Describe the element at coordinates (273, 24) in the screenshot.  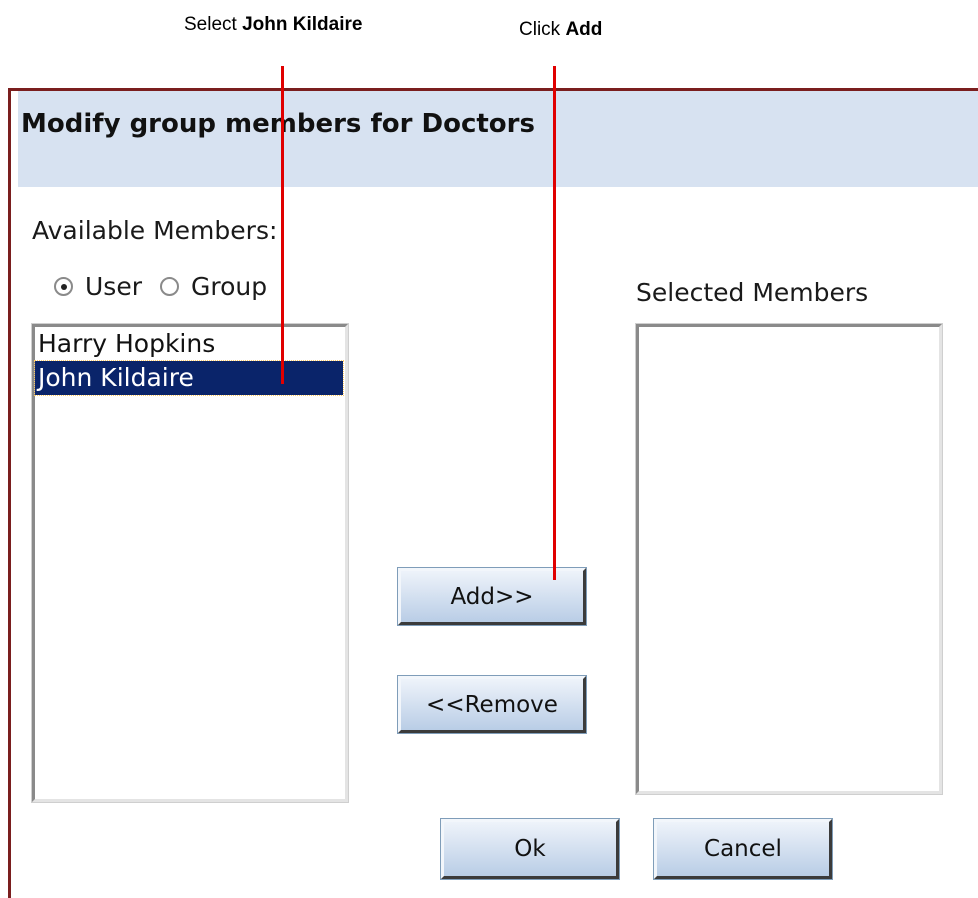
I see `callout-select-member: Select John Kildaire` at that location.